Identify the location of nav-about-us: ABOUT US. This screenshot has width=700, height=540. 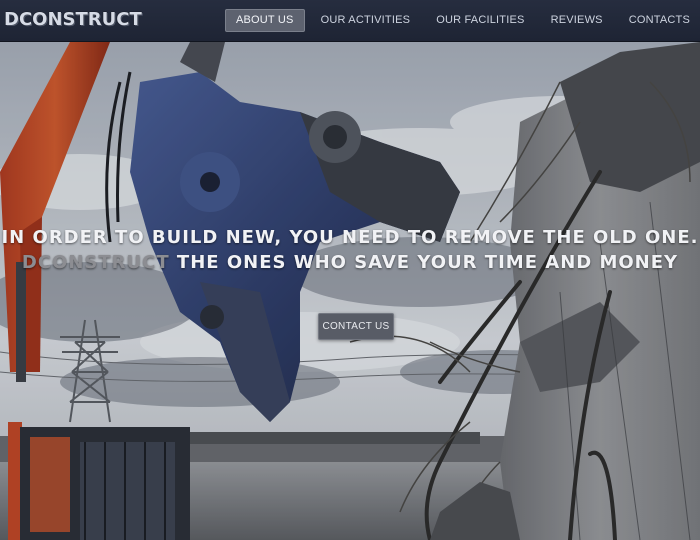
(264, 20).